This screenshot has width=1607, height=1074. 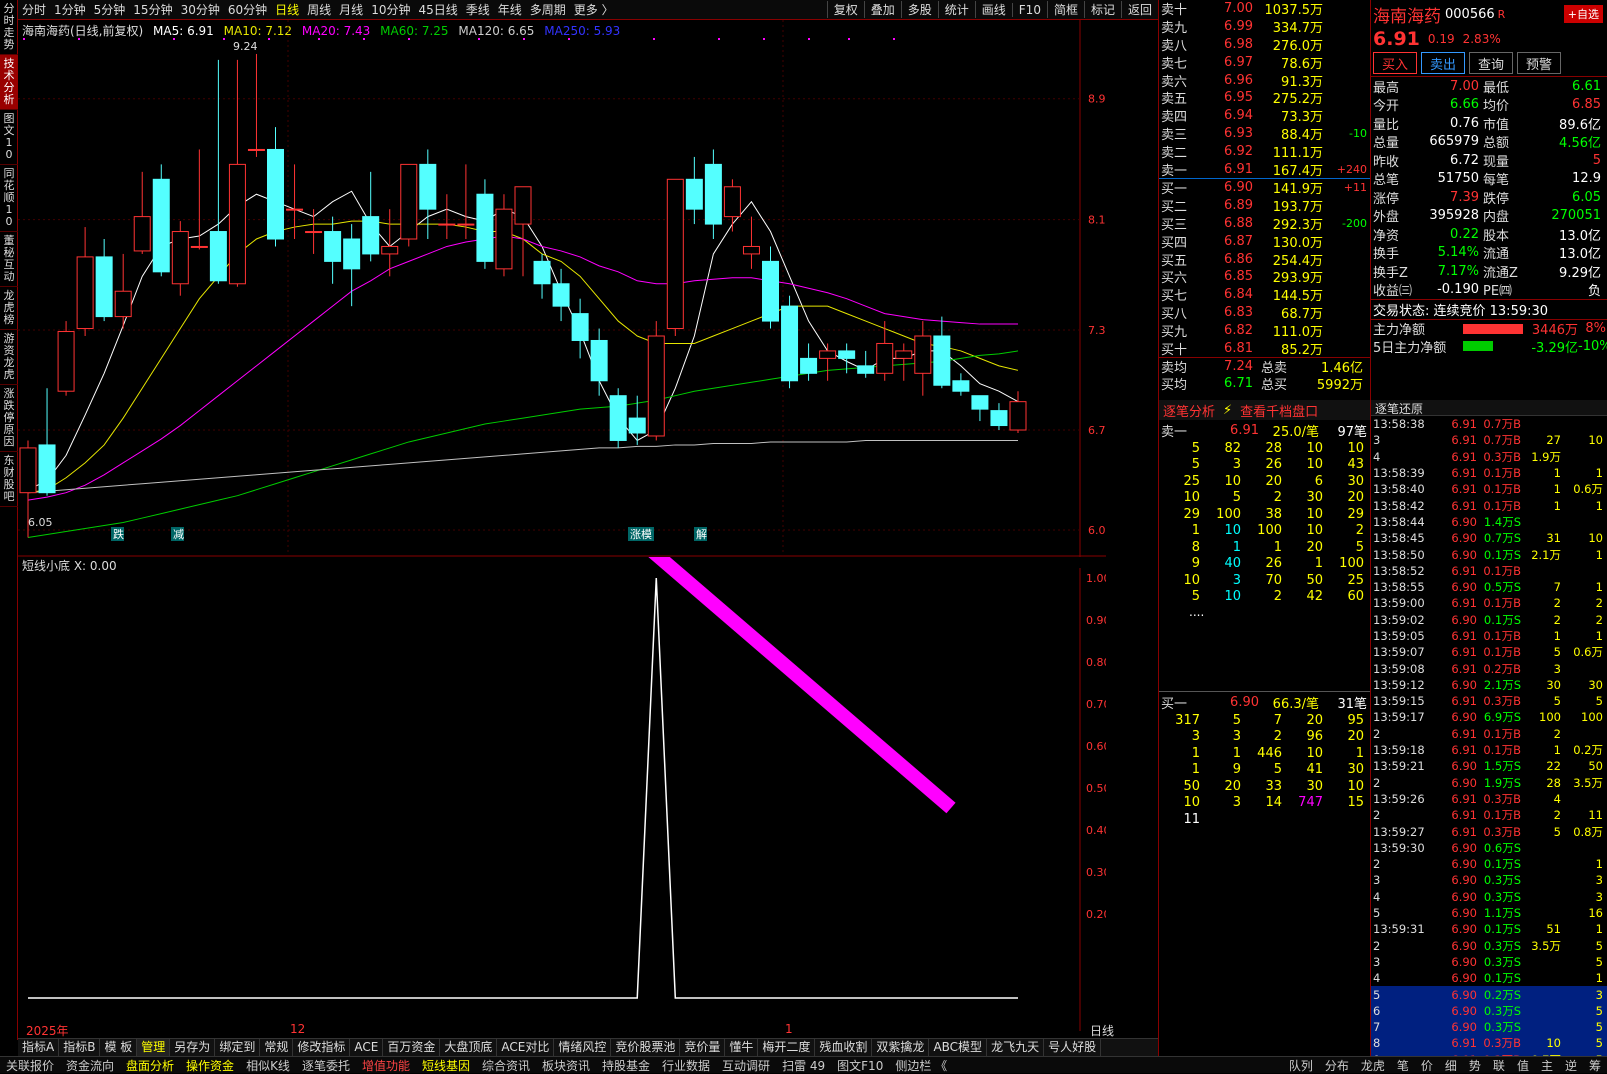 I want to click on buy-level-1: 买二 6.89 193.7万, so click(x=1264, y=206).